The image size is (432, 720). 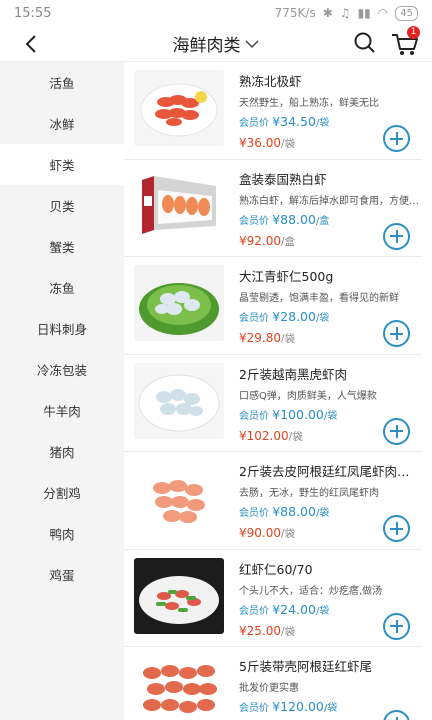 I want to click on member-price: 会员价 ¥34.50/袋, so click(x=284, y=121).